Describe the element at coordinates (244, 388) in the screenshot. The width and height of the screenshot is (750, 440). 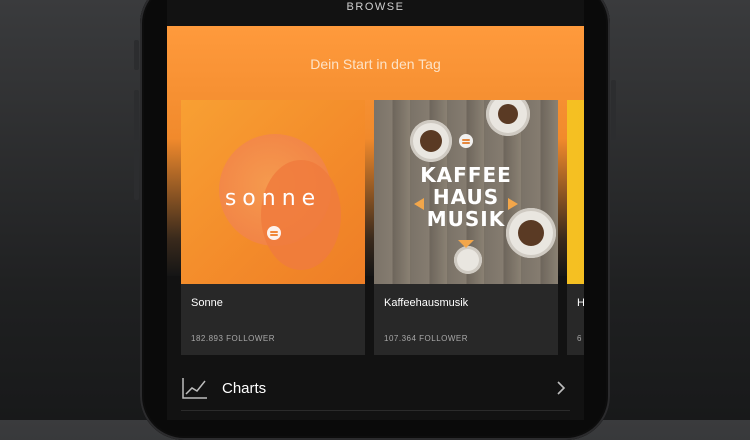
I see `browse-row-label: Charts` at that location.